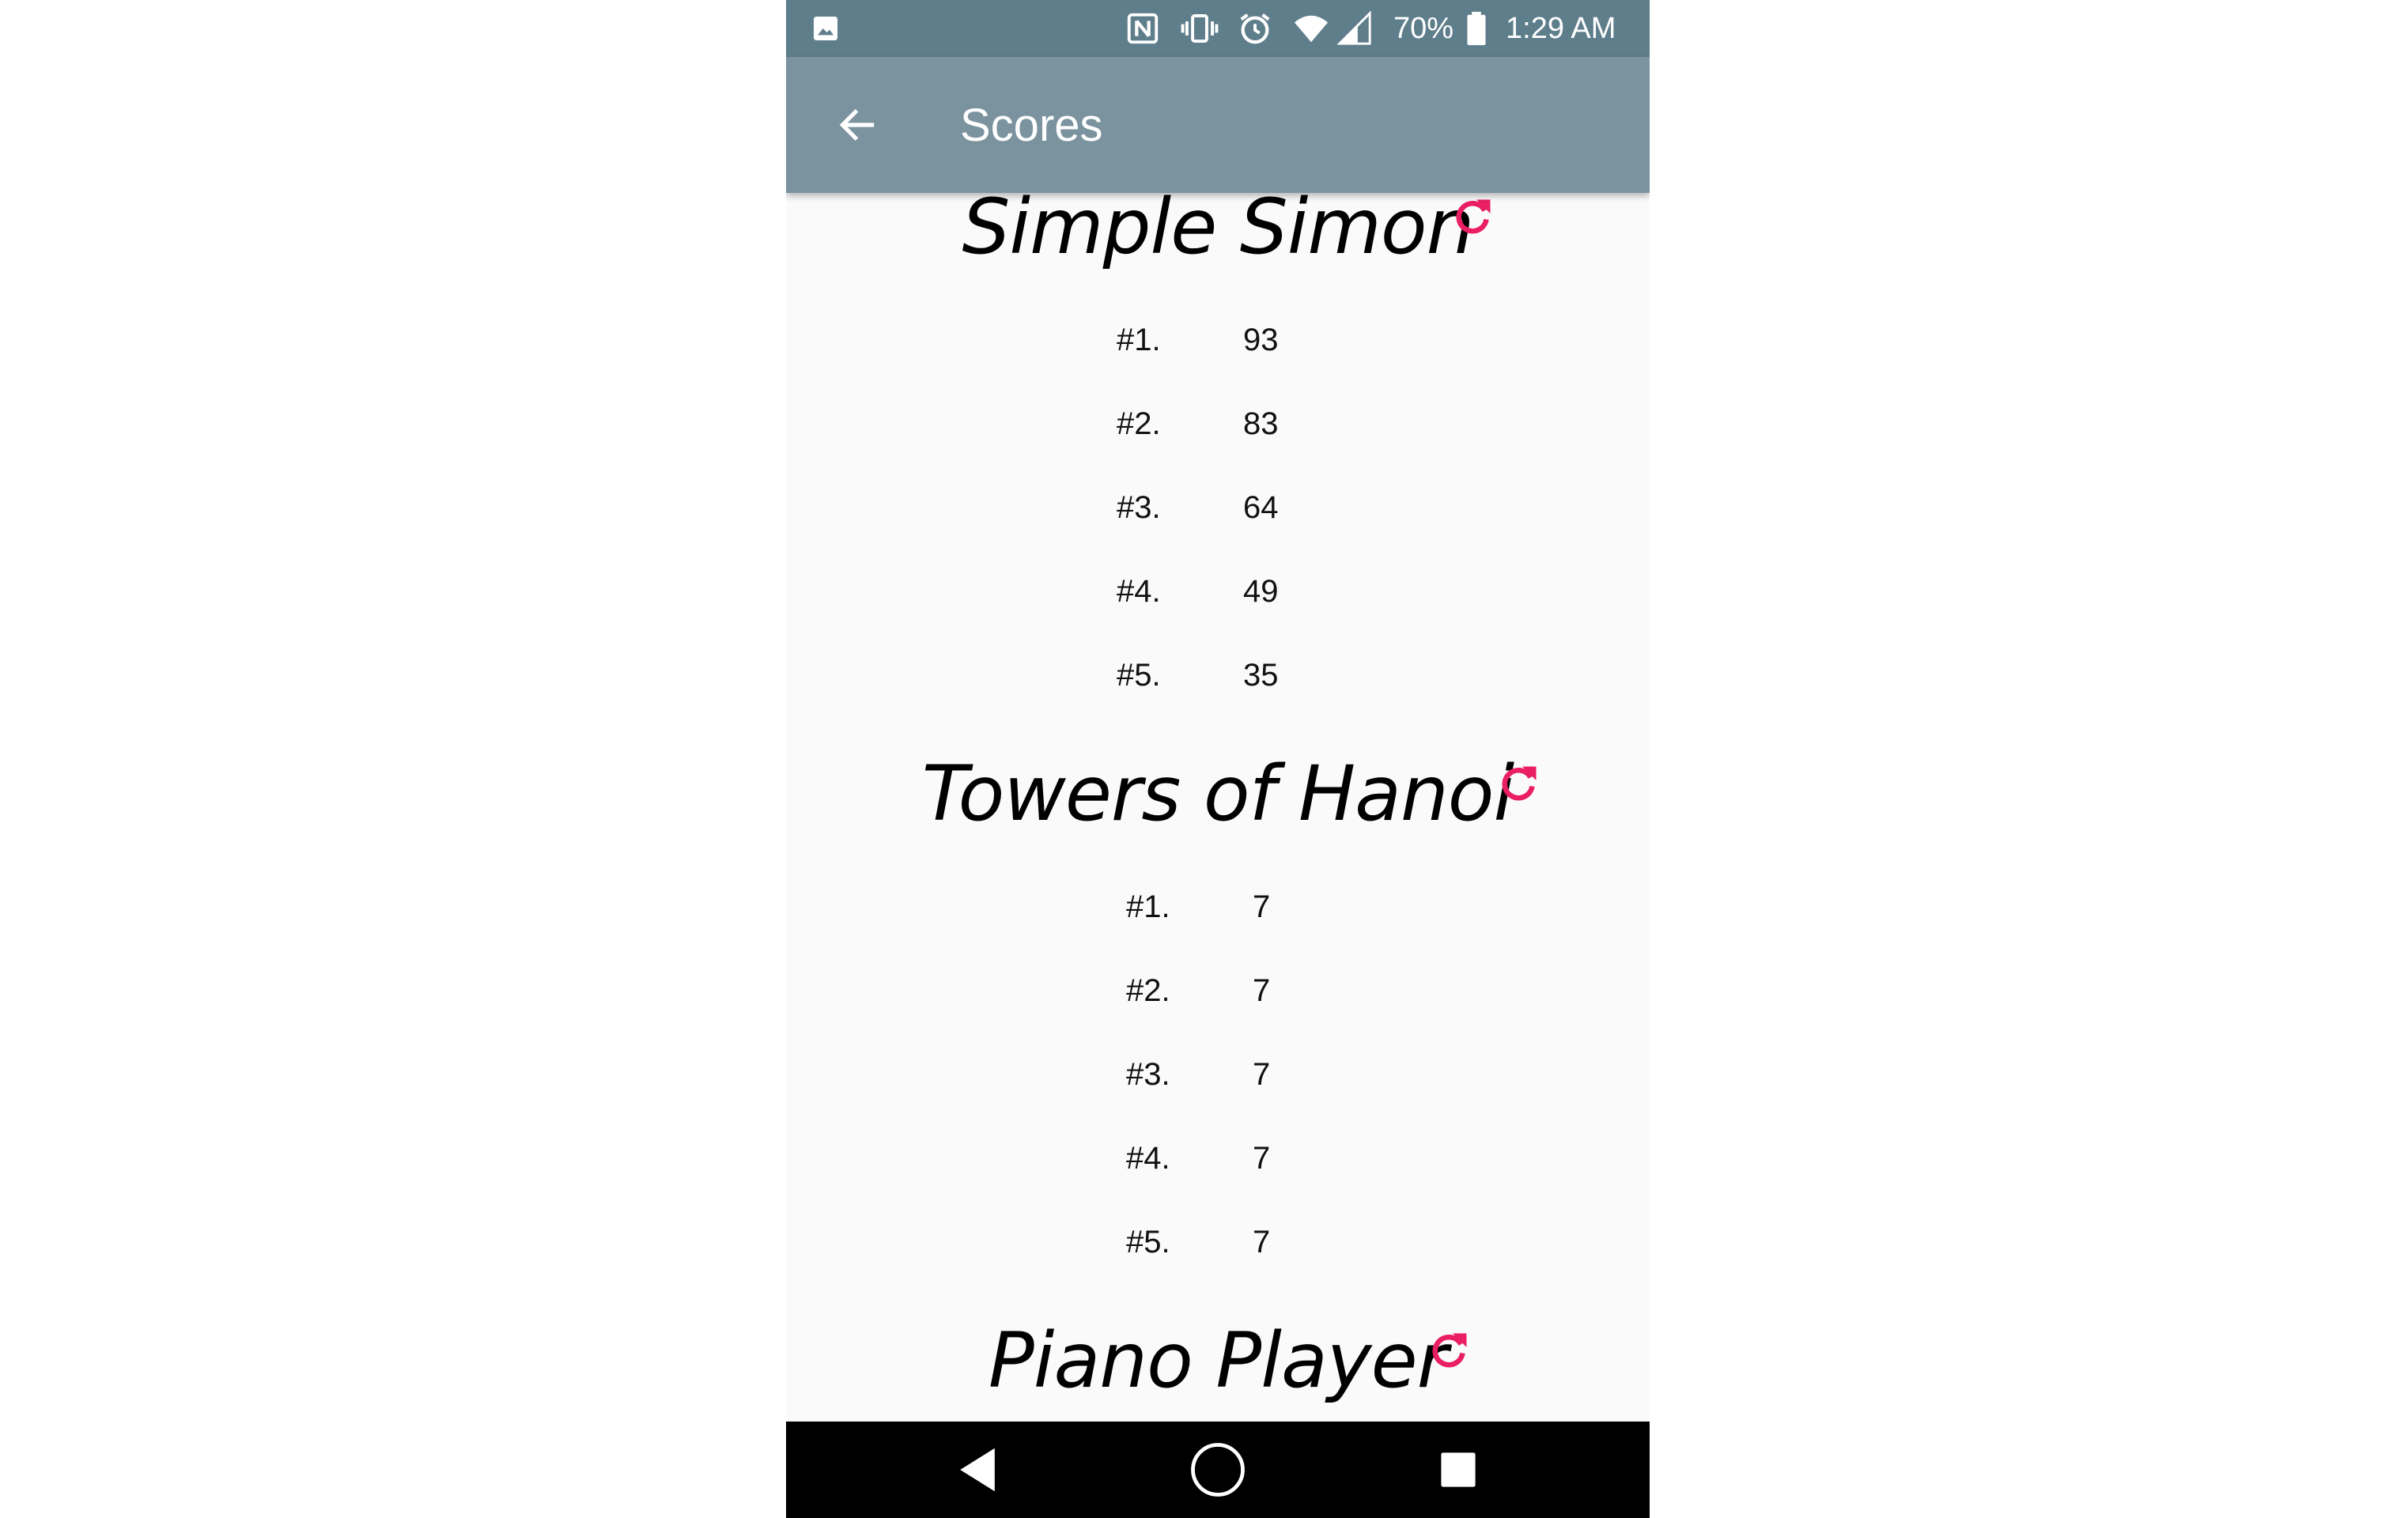 This screenshot has height=1518, width=2408. I want to click on game-title: Simple Simon, so click(1218, 232).